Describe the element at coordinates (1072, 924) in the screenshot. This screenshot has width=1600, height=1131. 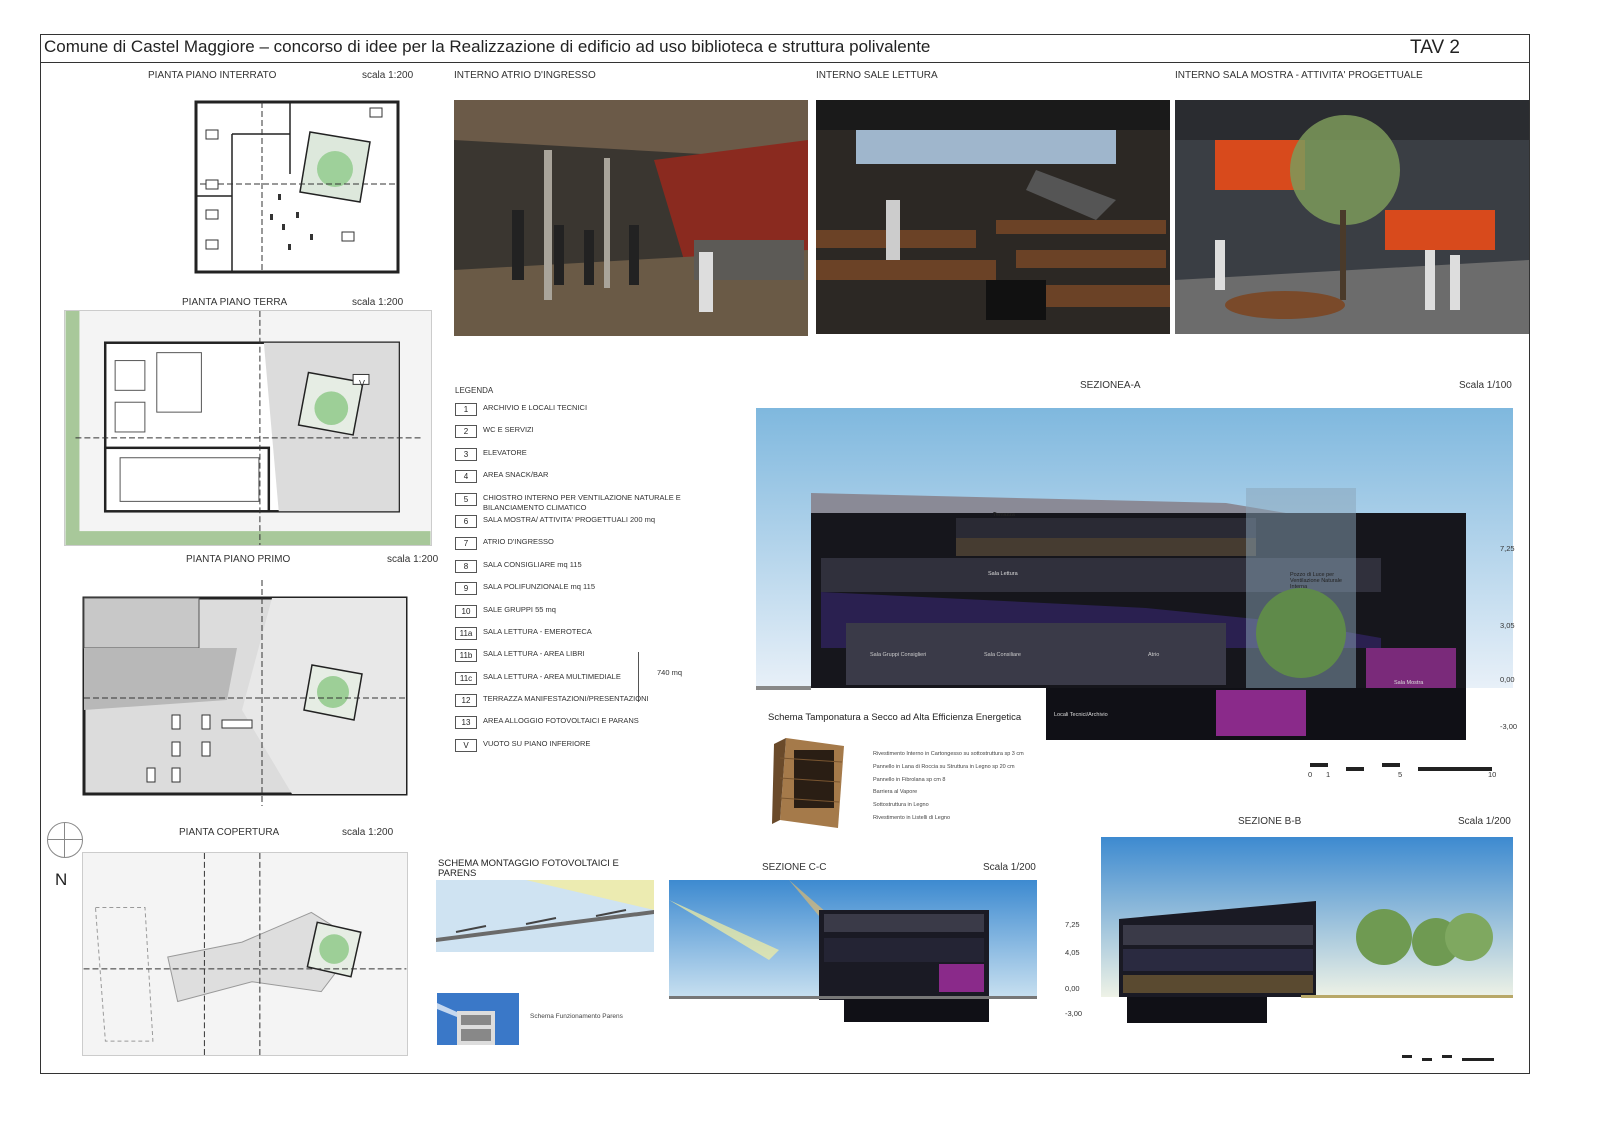
I see `section-c-elevation: 7,25` at that location.